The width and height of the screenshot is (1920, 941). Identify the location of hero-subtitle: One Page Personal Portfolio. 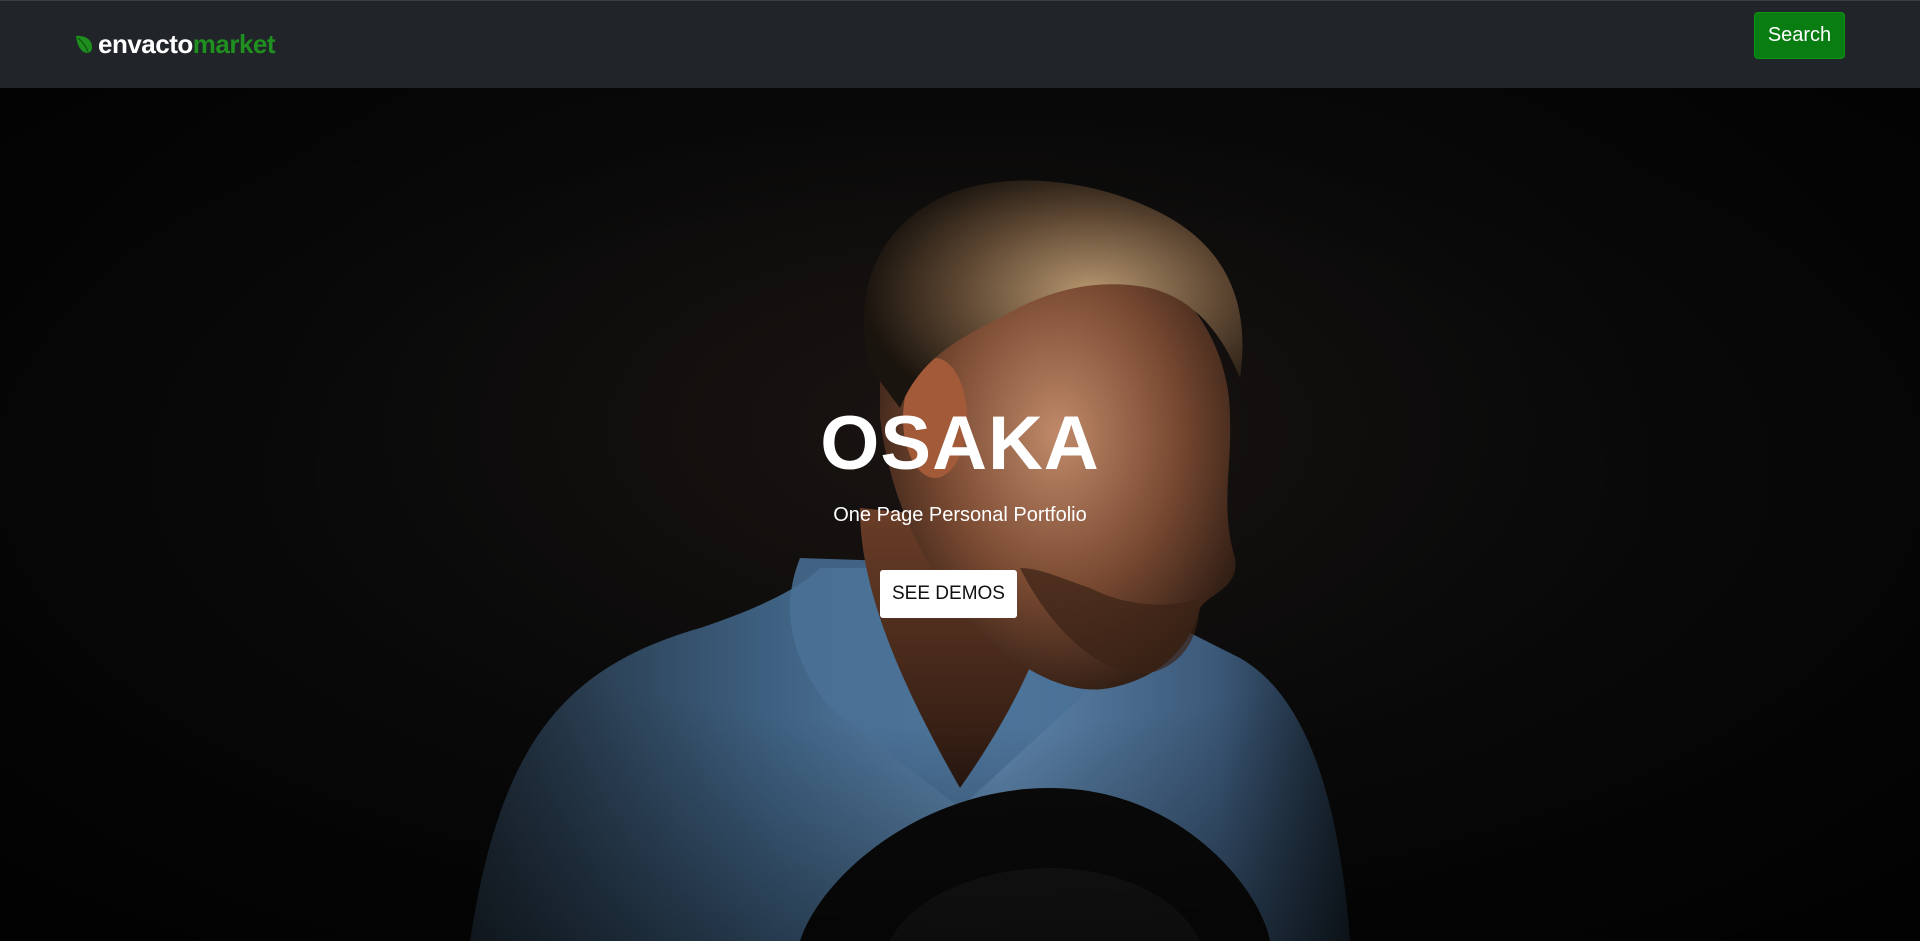
(960, 515).